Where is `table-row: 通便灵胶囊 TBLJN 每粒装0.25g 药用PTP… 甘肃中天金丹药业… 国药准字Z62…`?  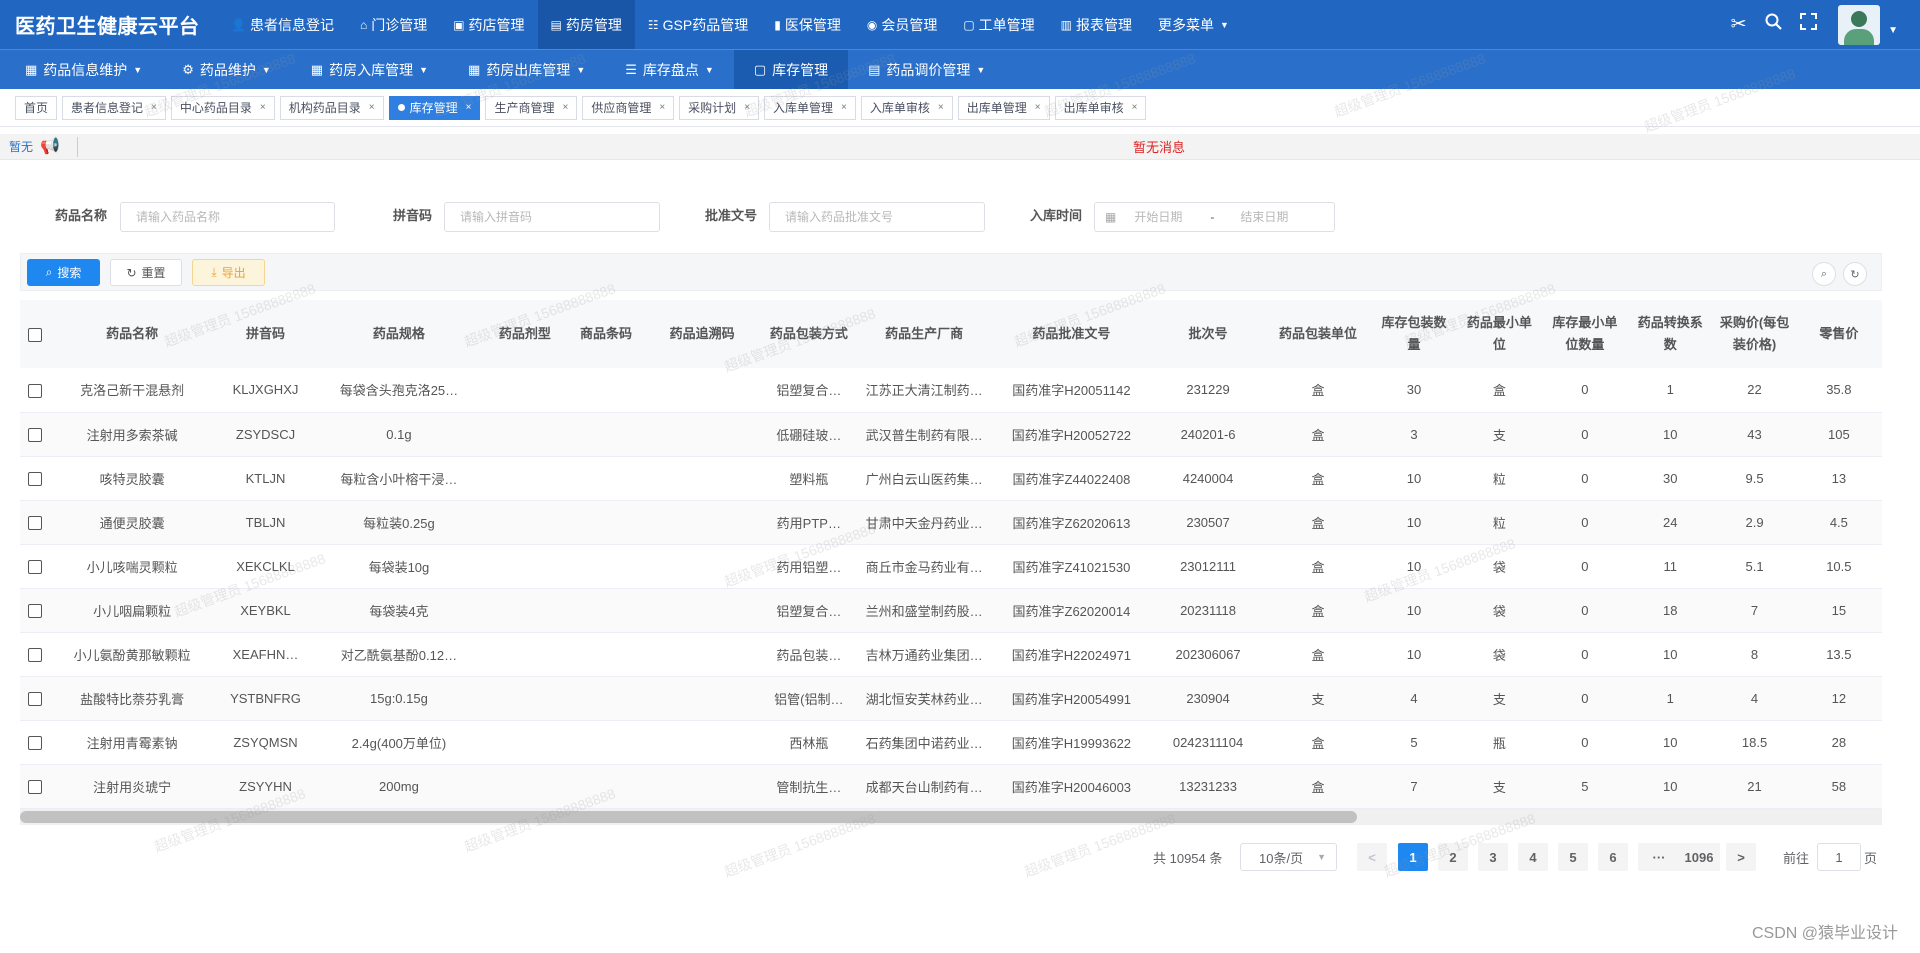 table-row: 通便灵胶囊 TBLJN 每粒装0.25g 药用PTP… 甘肃中天金丹药业… 国药准字Z62… is located at coordinates (951, 522).